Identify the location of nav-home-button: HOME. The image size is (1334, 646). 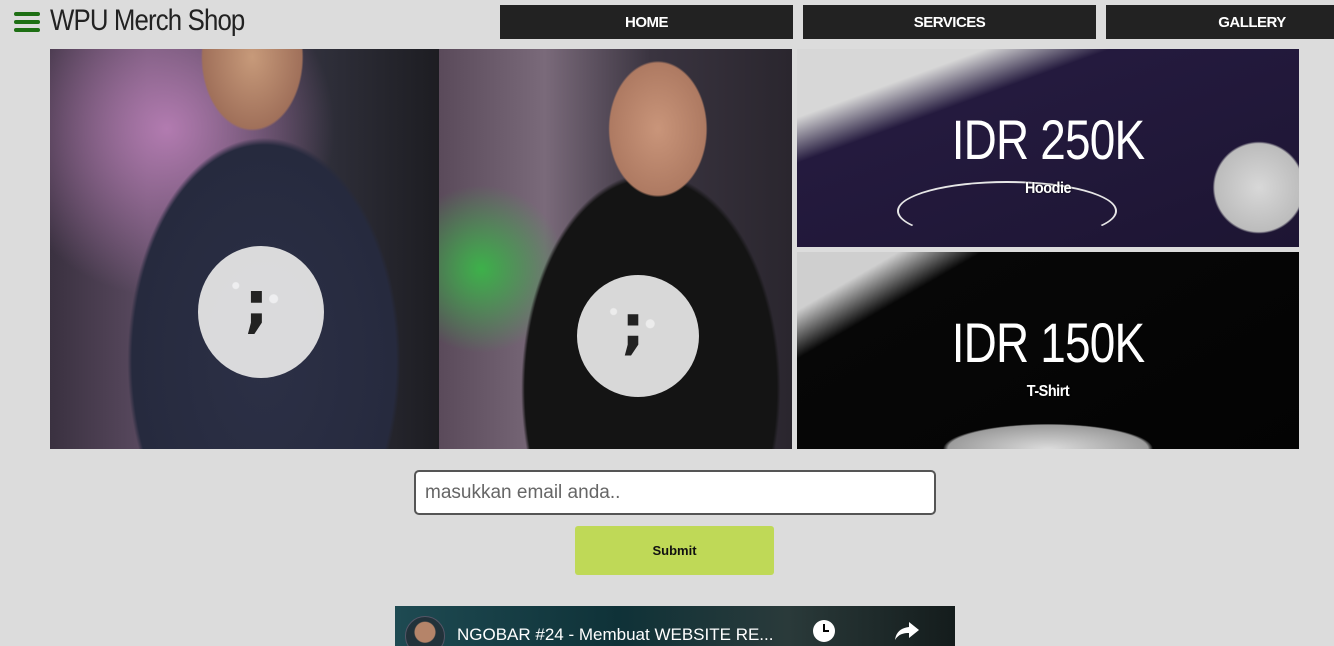
(646, 22).